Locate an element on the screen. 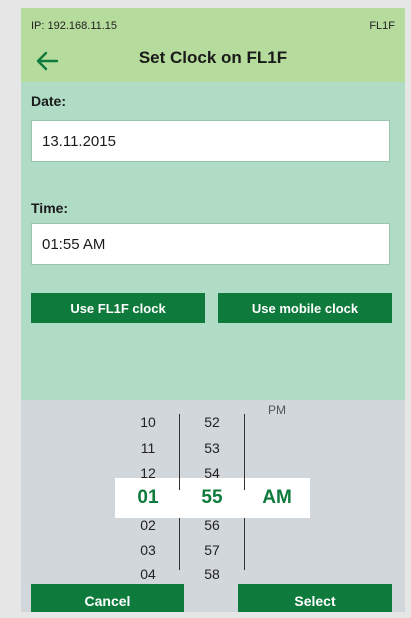 The image size is (411, 618). status-ip: IP: 192.168.11.15 is located at coordinates (74, 26).